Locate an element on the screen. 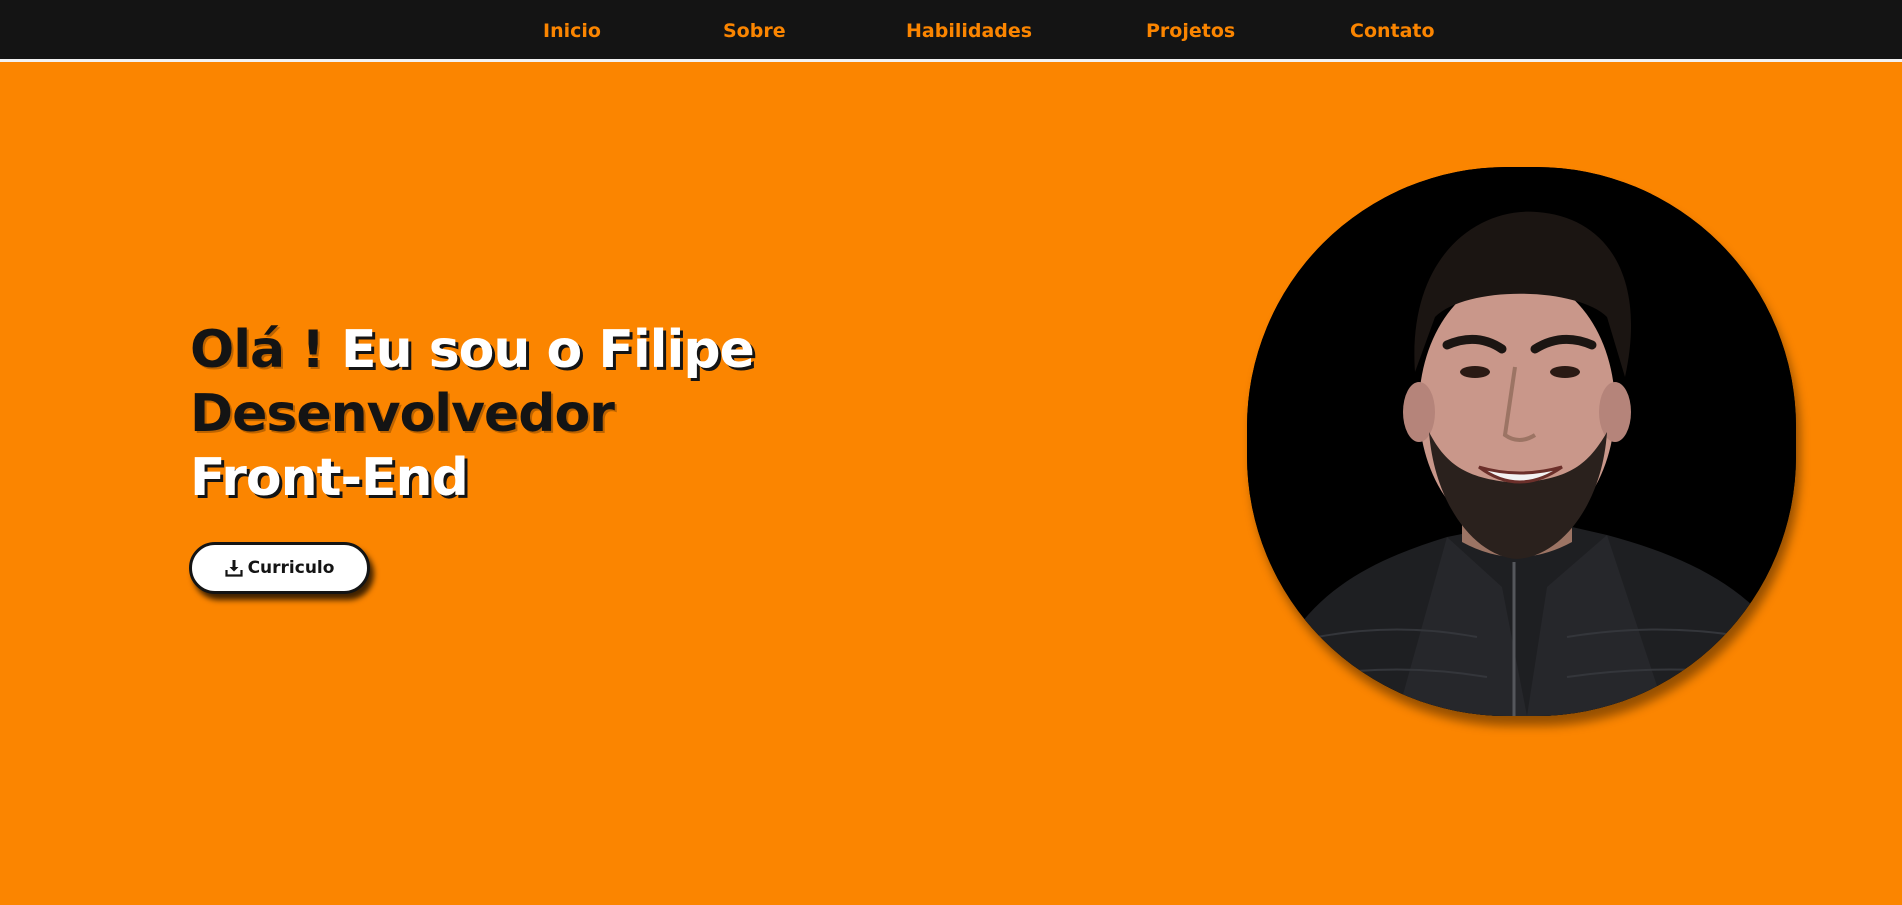  download-icon is located at coordinates (233, 568).